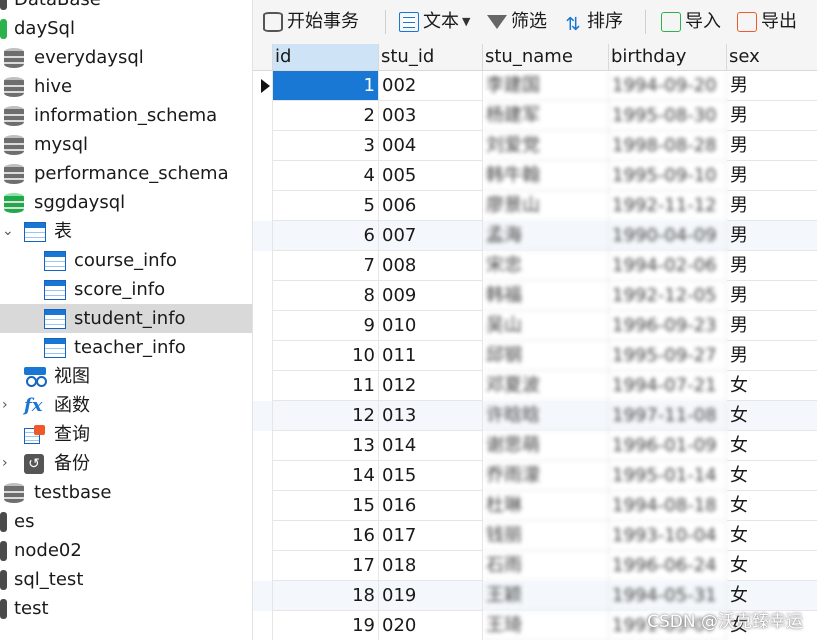 Image resolution: width=817 pixels, height=640 pixels. What do you see at coordinates (431, 57) in the screenshot?
I see `column-header-stu-id: stu_id` at bounding box center [431, 57].